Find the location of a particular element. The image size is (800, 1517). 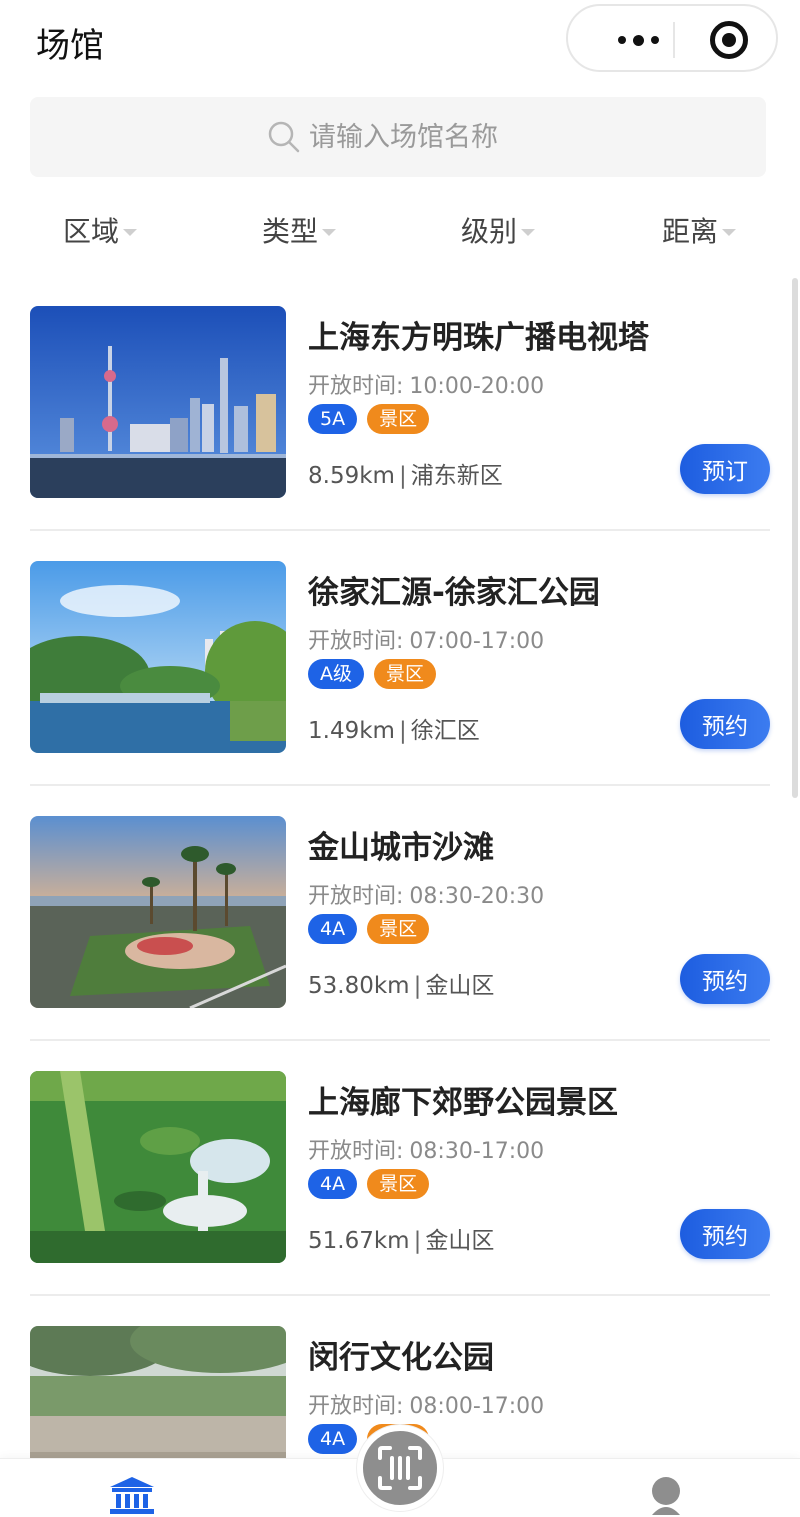

level-badge: 5A is located at coordinates (333, 419).